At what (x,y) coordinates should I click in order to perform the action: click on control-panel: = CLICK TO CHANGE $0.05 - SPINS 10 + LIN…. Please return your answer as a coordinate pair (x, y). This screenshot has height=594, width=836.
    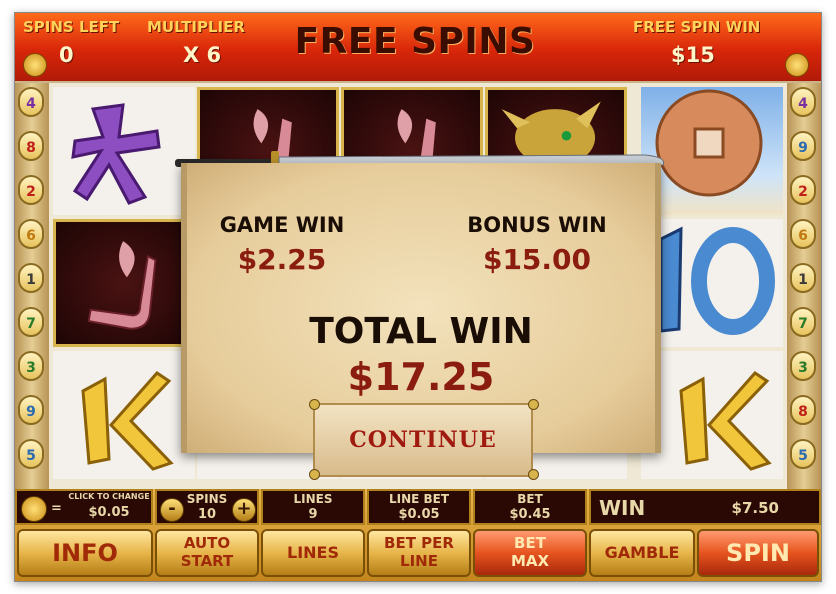
    Looking at the image, I should click on (418, 535).